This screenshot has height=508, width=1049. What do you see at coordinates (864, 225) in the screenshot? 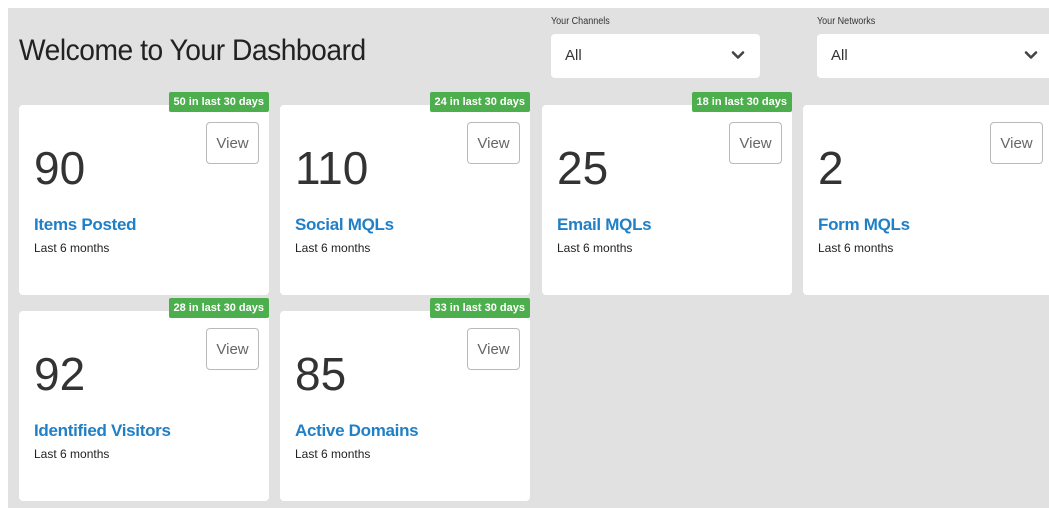
I see `metric-link: Form MQLs` at bounding box center [864, 225].